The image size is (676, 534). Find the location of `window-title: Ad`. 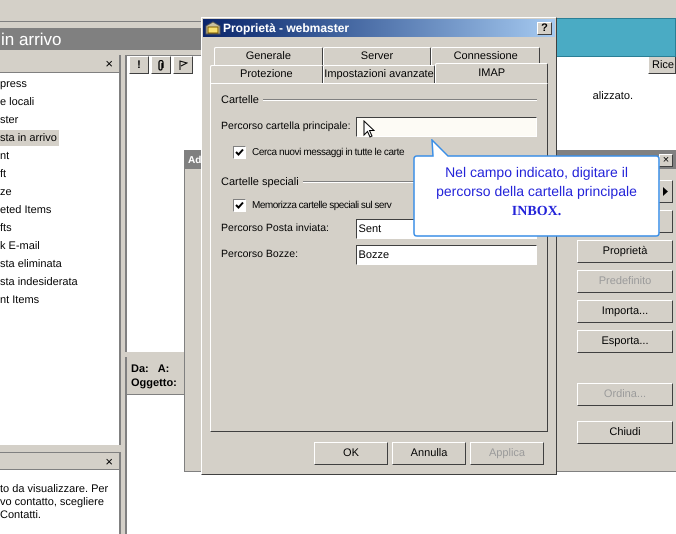

window-title: Ad is located at coordinates (195, 161).